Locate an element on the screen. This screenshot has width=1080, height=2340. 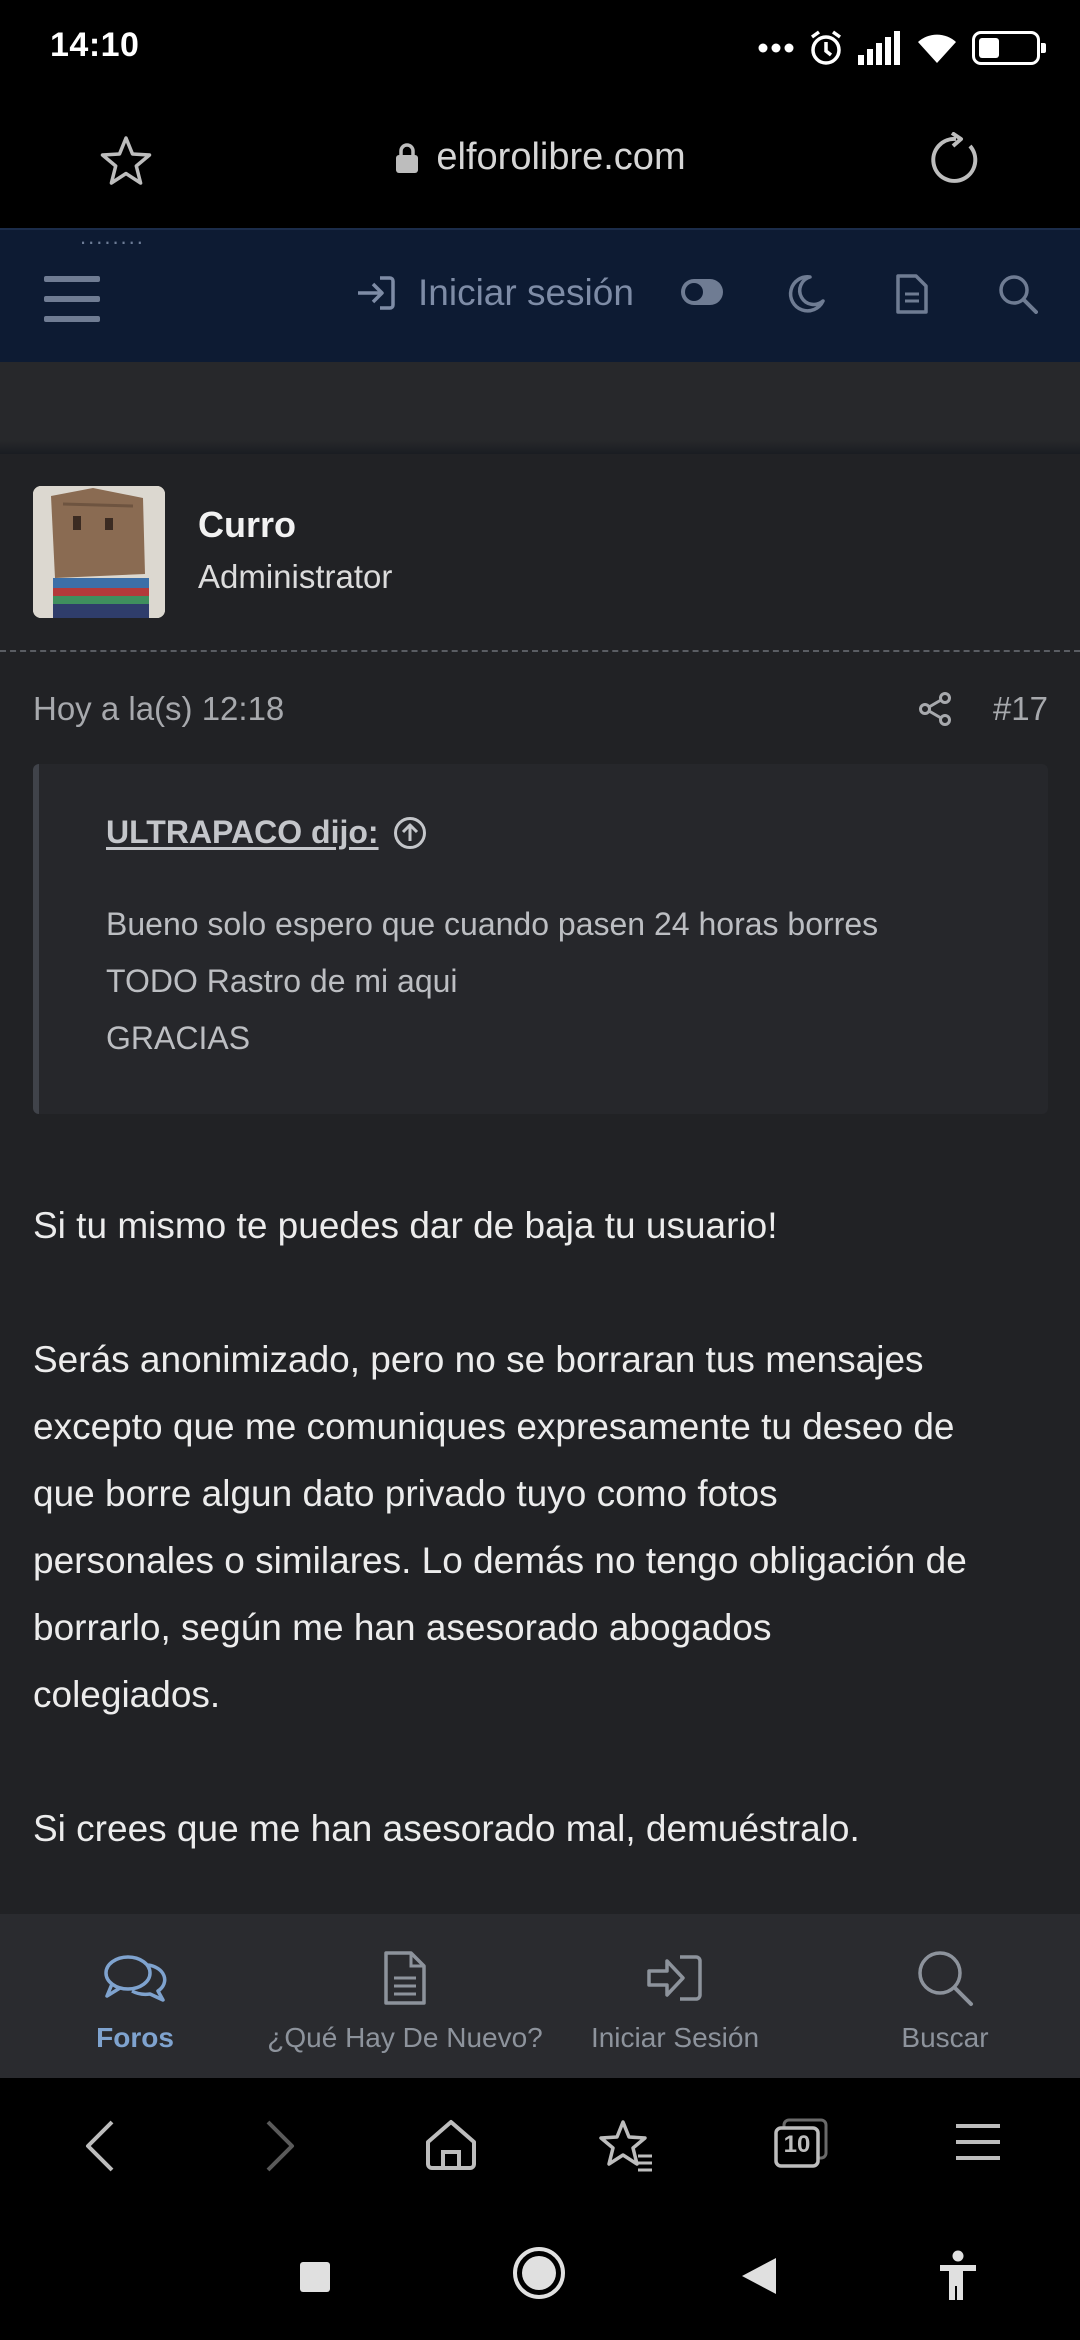
accessibility-icon is located at coordinates (958, 2276).